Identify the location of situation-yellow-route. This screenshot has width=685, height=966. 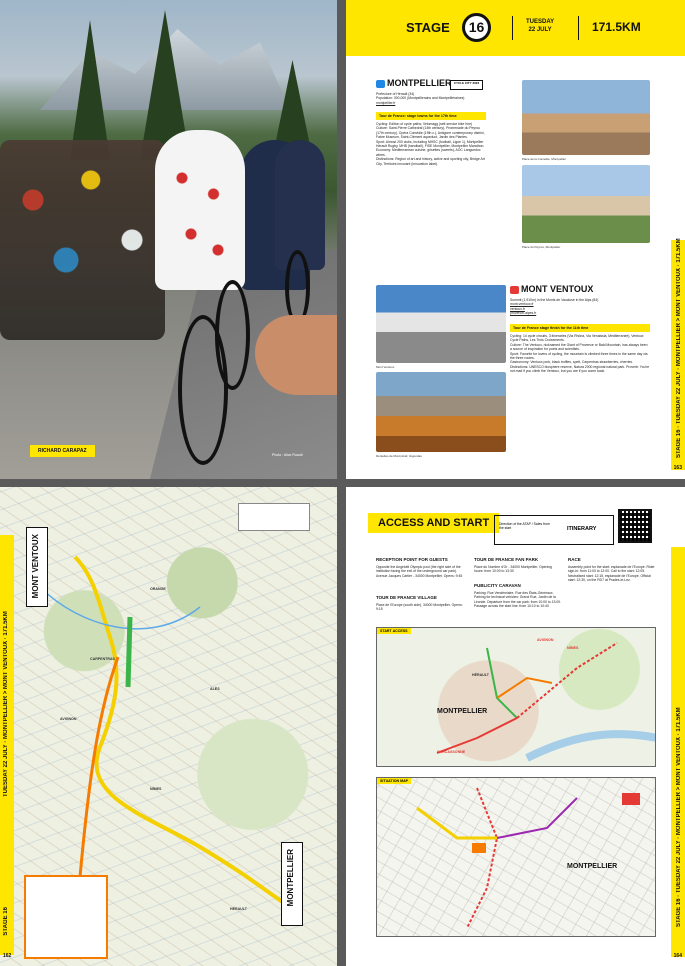
(456, 823).